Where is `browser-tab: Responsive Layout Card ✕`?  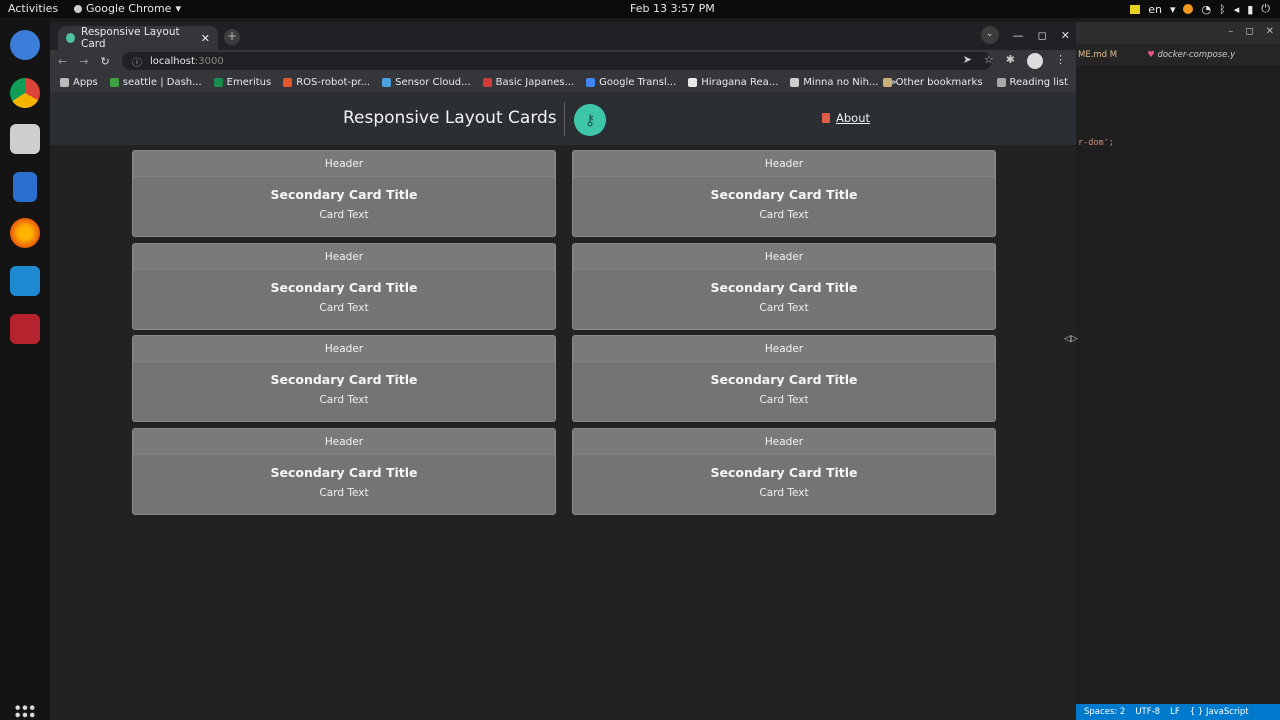
browser-tab: Responsive Layout Card ✕ is located at coordinates (138, 38).